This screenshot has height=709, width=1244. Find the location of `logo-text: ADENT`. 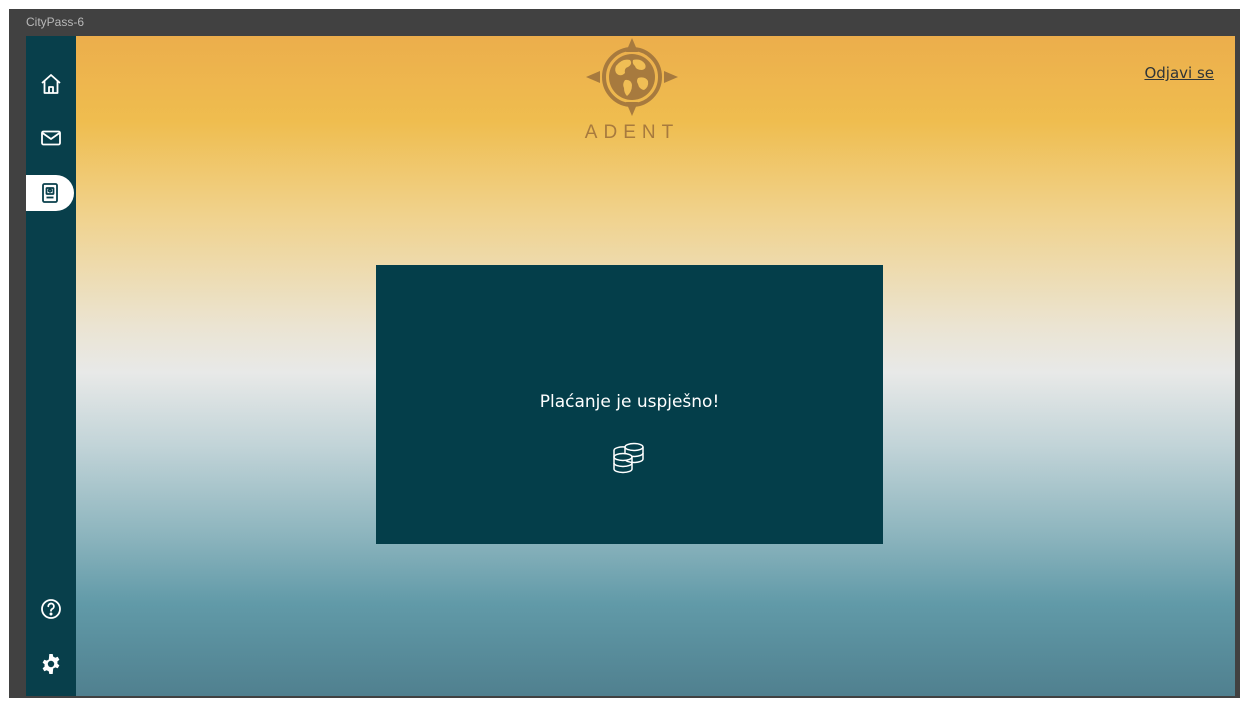

logo-text: ADENT is located at coordinates (632, 132).